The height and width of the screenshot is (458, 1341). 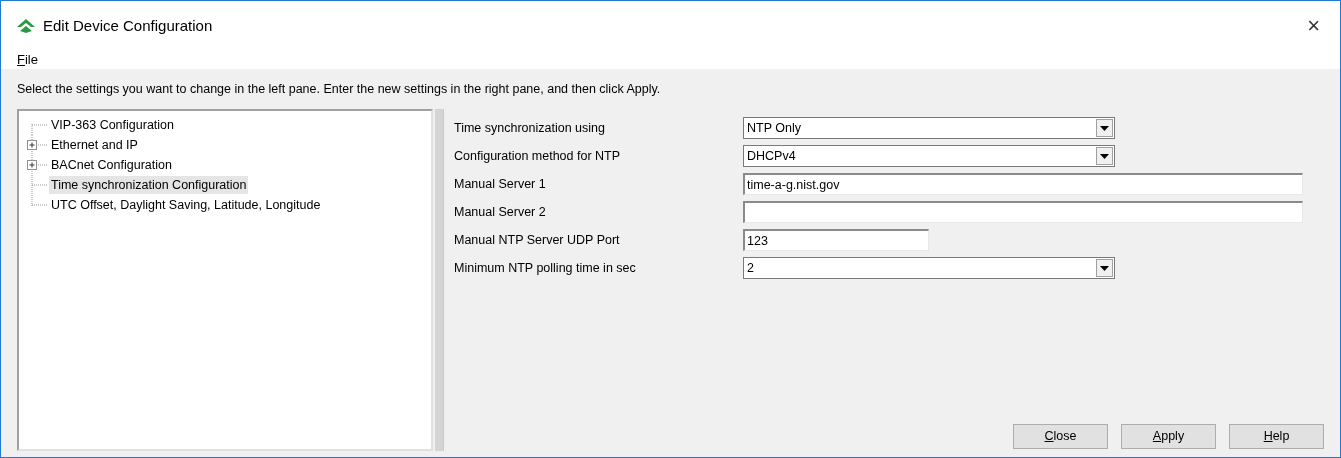 I want to click on dialog-button: Apply, so click(x=1168, y=436).